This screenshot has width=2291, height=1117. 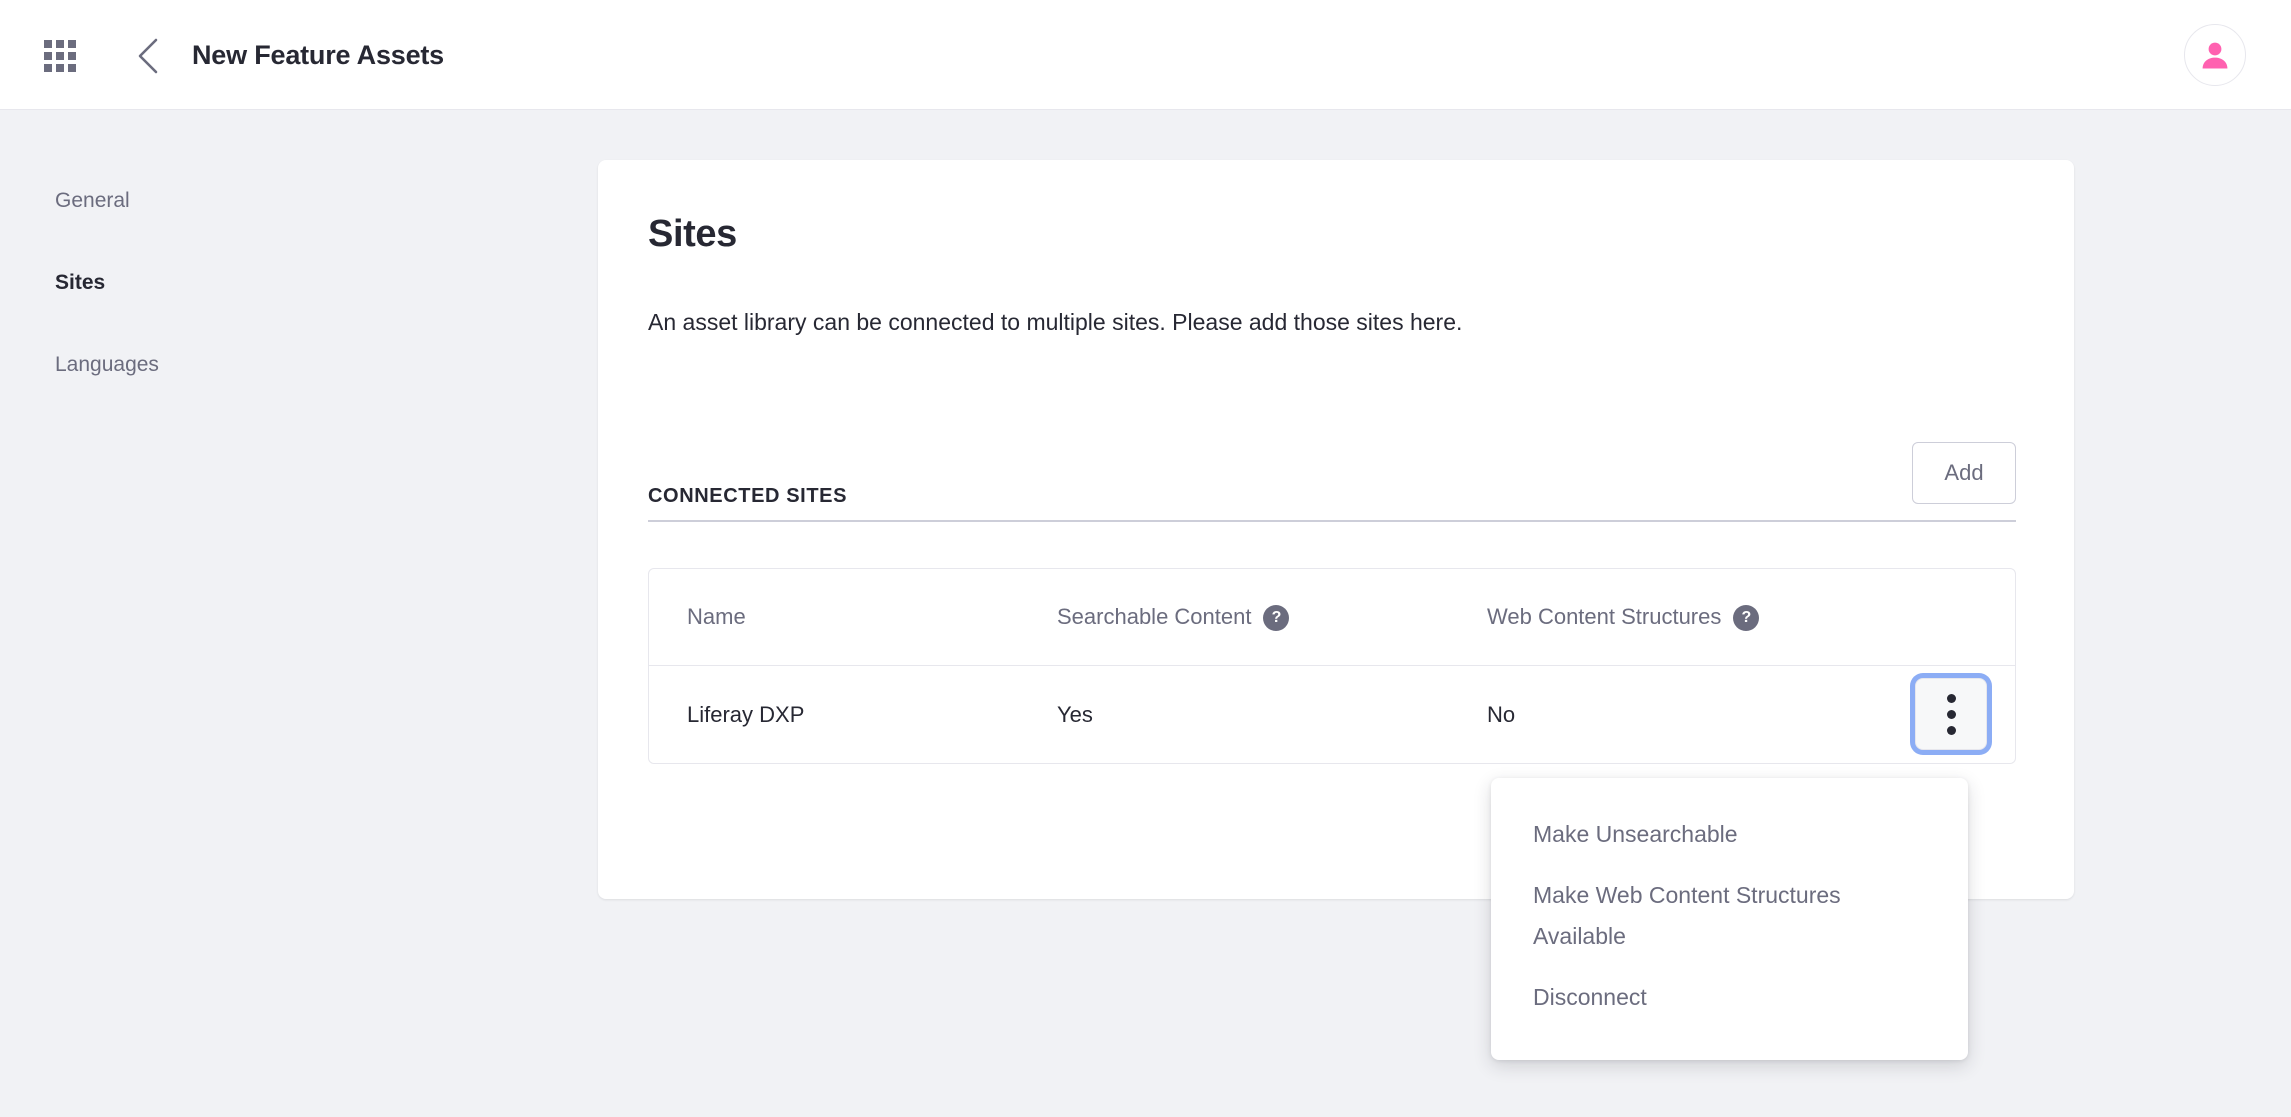 What do you see at coordinates (1501, 714) in the screenshot?
I see `cell-web-content-structures: No` at bounding box center [1501, 714].